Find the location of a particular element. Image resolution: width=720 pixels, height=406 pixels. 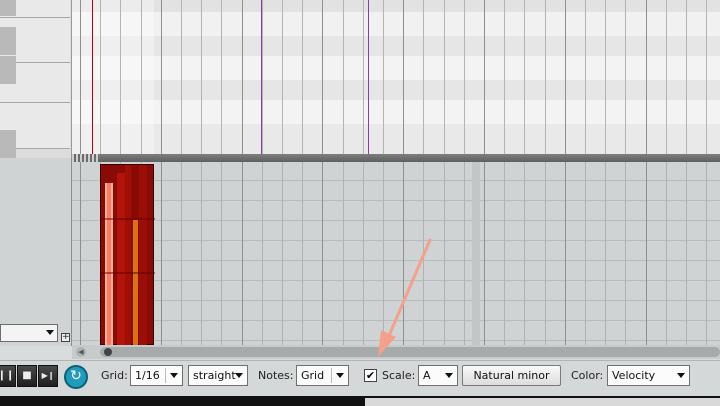

add-lane-icon: + is located at coordinates (65, 337).